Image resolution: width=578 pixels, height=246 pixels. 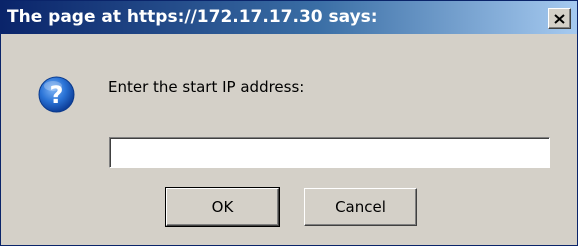 I want to click on prompt-message: Enter the start IP address:, so click(x=206, y=87).